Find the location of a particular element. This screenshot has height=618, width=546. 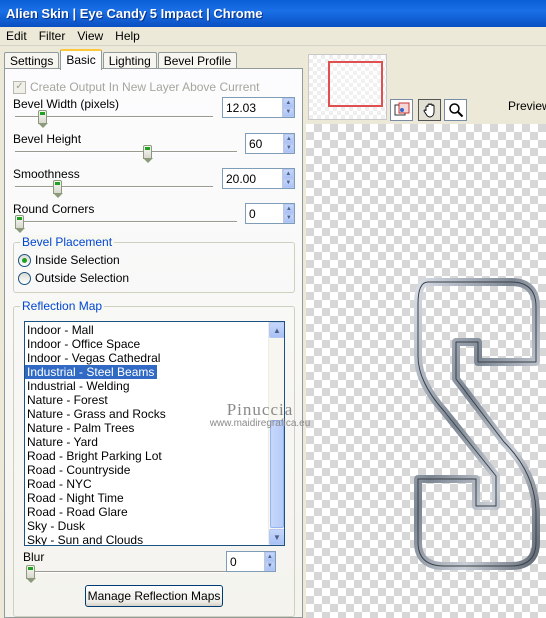

reflection-map-item: Road - Road Glare is located at coordinates (76, 512).